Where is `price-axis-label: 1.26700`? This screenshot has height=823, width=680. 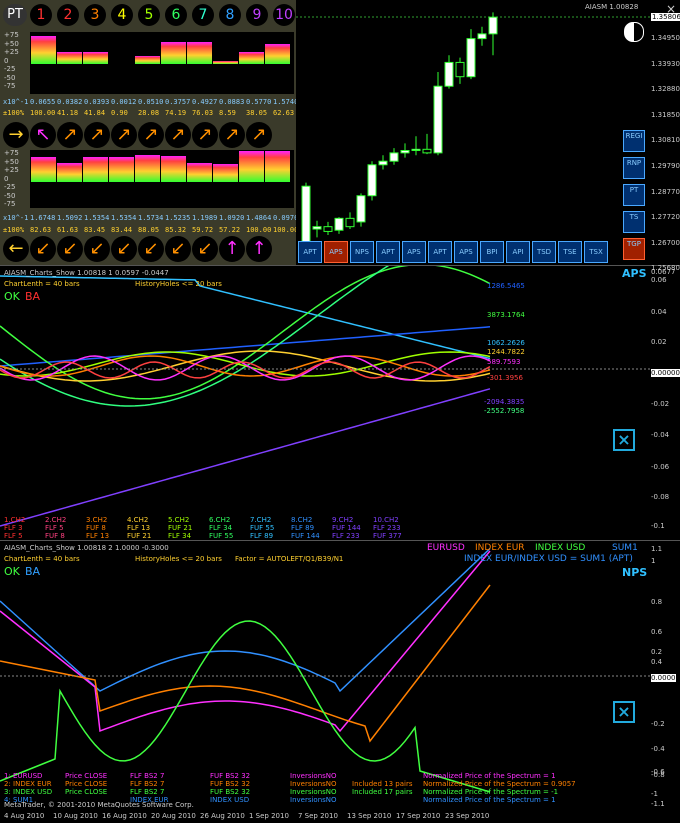 price-axis-label: 1.26700 is located at coordinates (665, 242).